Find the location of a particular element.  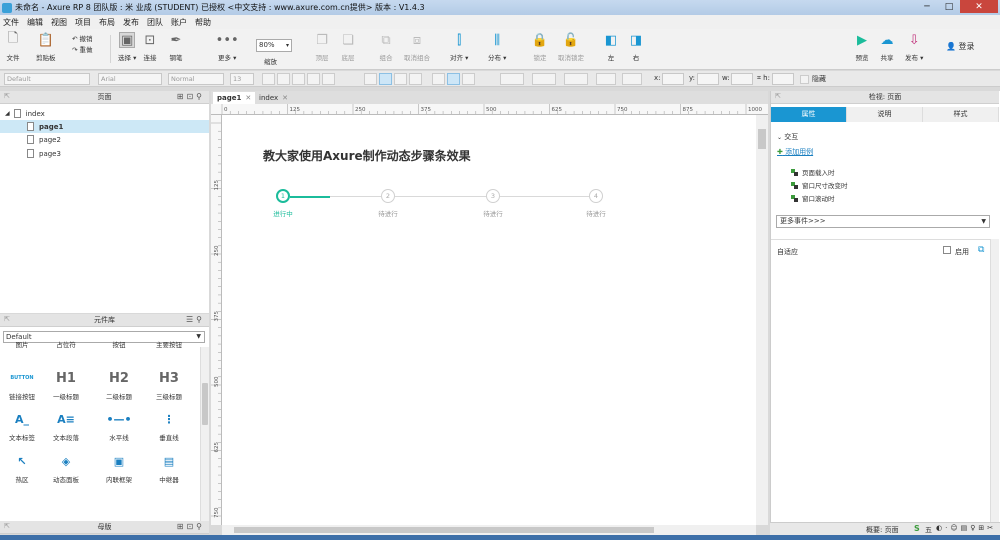

align-center-button is located at coordinates (385, 79).